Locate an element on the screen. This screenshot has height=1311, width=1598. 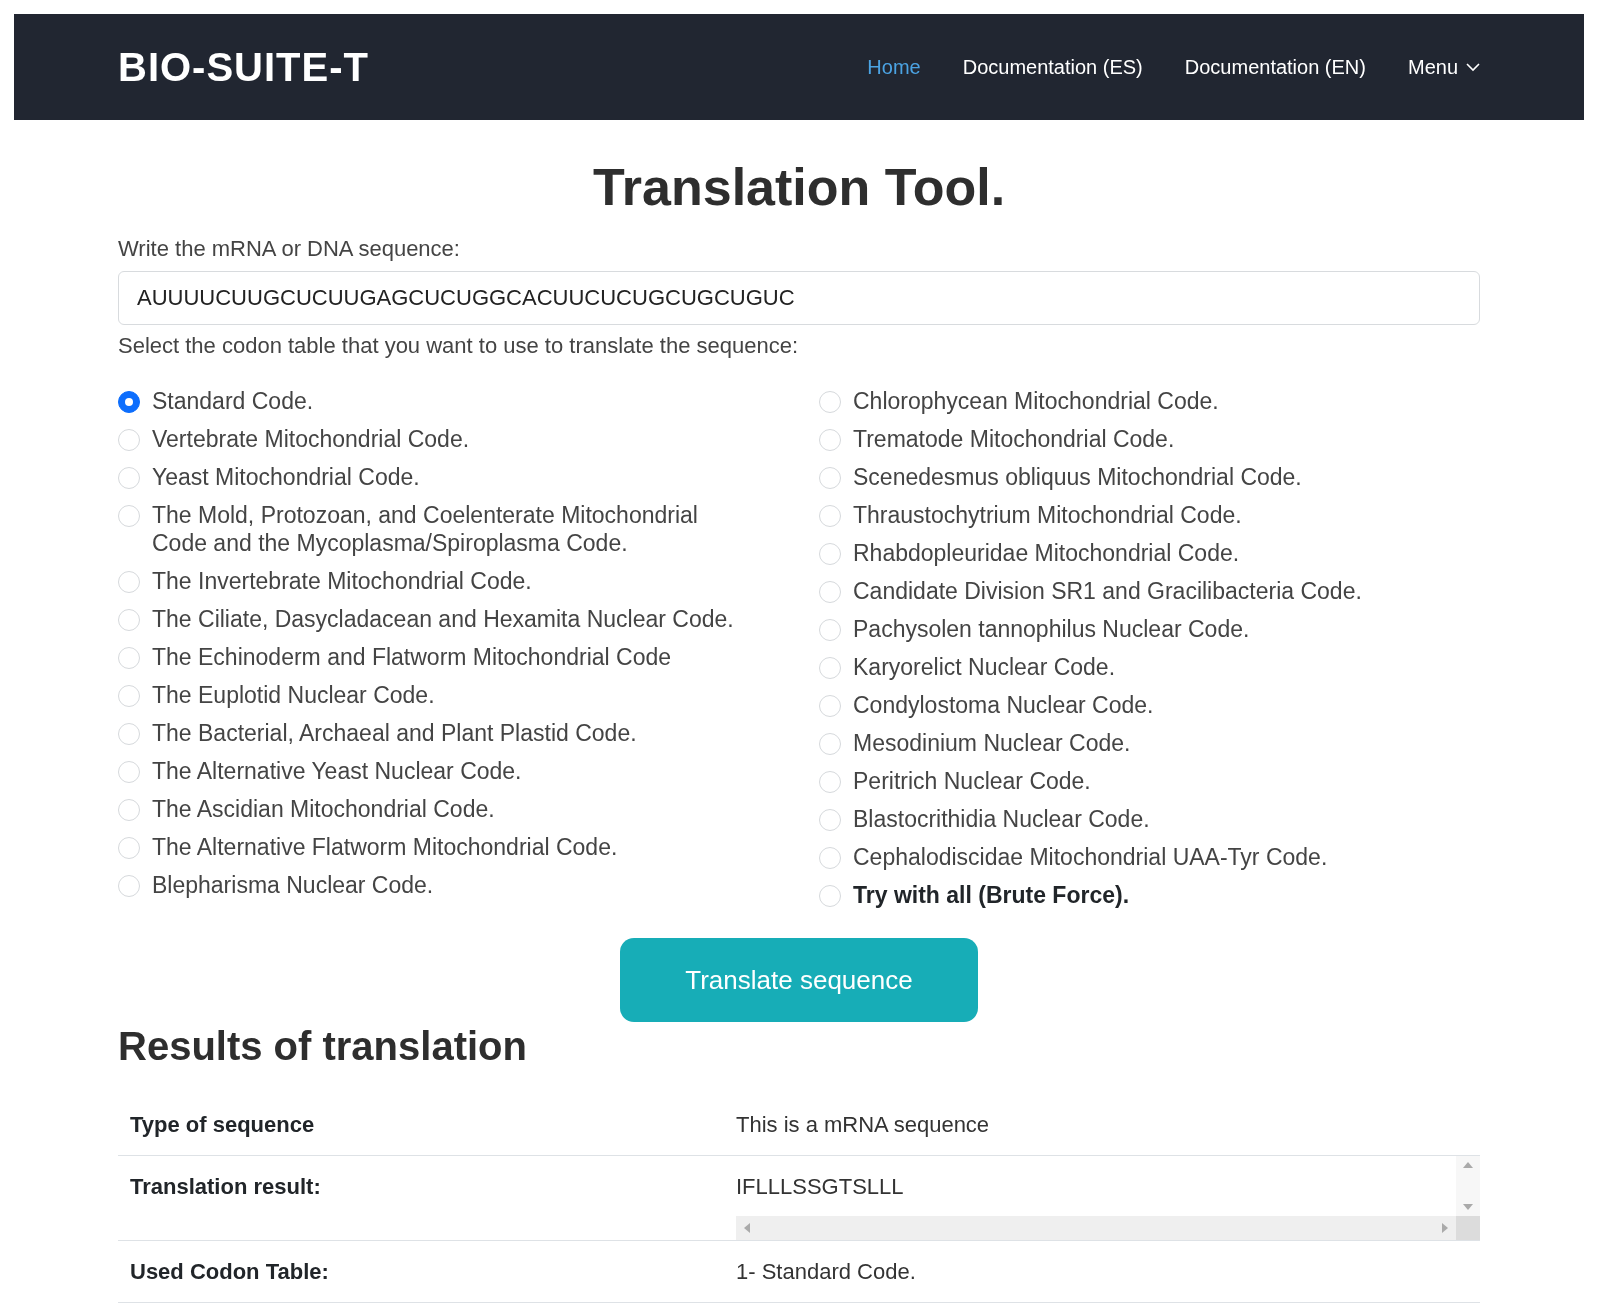
radio-label: The Bacterial, Archaeal and Plant Plastid Code. is located at coordinates (394, 733).